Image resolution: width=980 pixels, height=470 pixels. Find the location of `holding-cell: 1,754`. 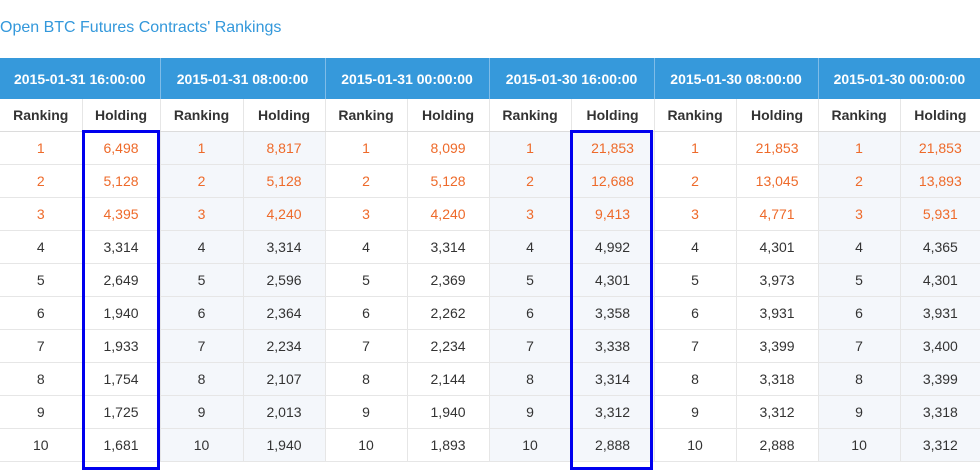

holding-cell: 1,754 is located at coordinates (121, 379).